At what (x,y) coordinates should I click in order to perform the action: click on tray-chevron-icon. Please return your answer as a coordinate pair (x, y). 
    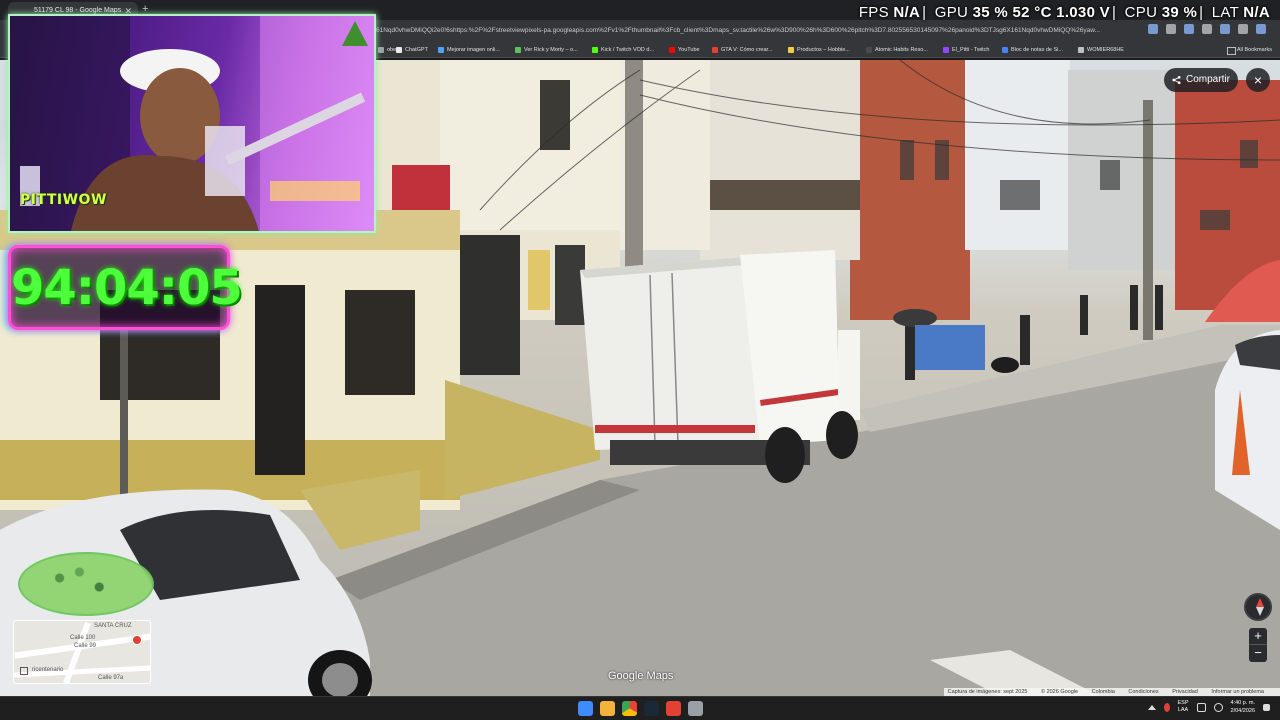
    Looking at the image, I should click on (1151, 707).